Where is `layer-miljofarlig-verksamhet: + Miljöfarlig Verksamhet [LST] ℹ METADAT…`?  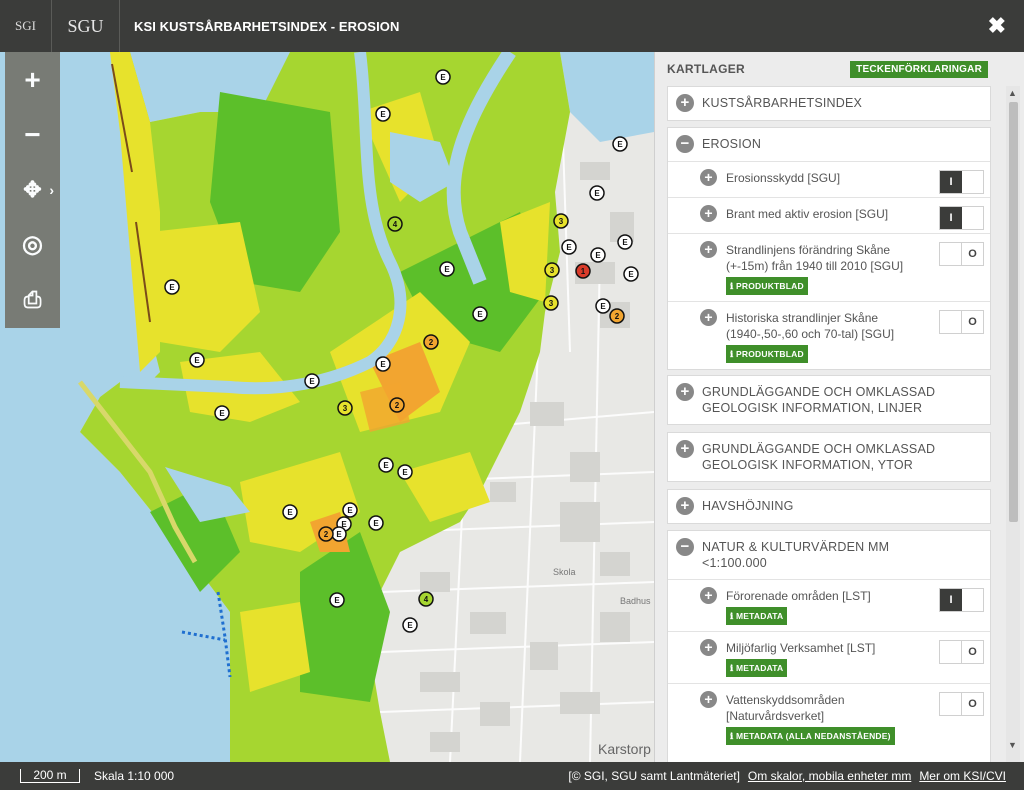
layer-miljofarlig-verksamhet: + Miljöfarlig Verksamhet [LST] ℹ METADAT… is located at coordinates (829, 657).